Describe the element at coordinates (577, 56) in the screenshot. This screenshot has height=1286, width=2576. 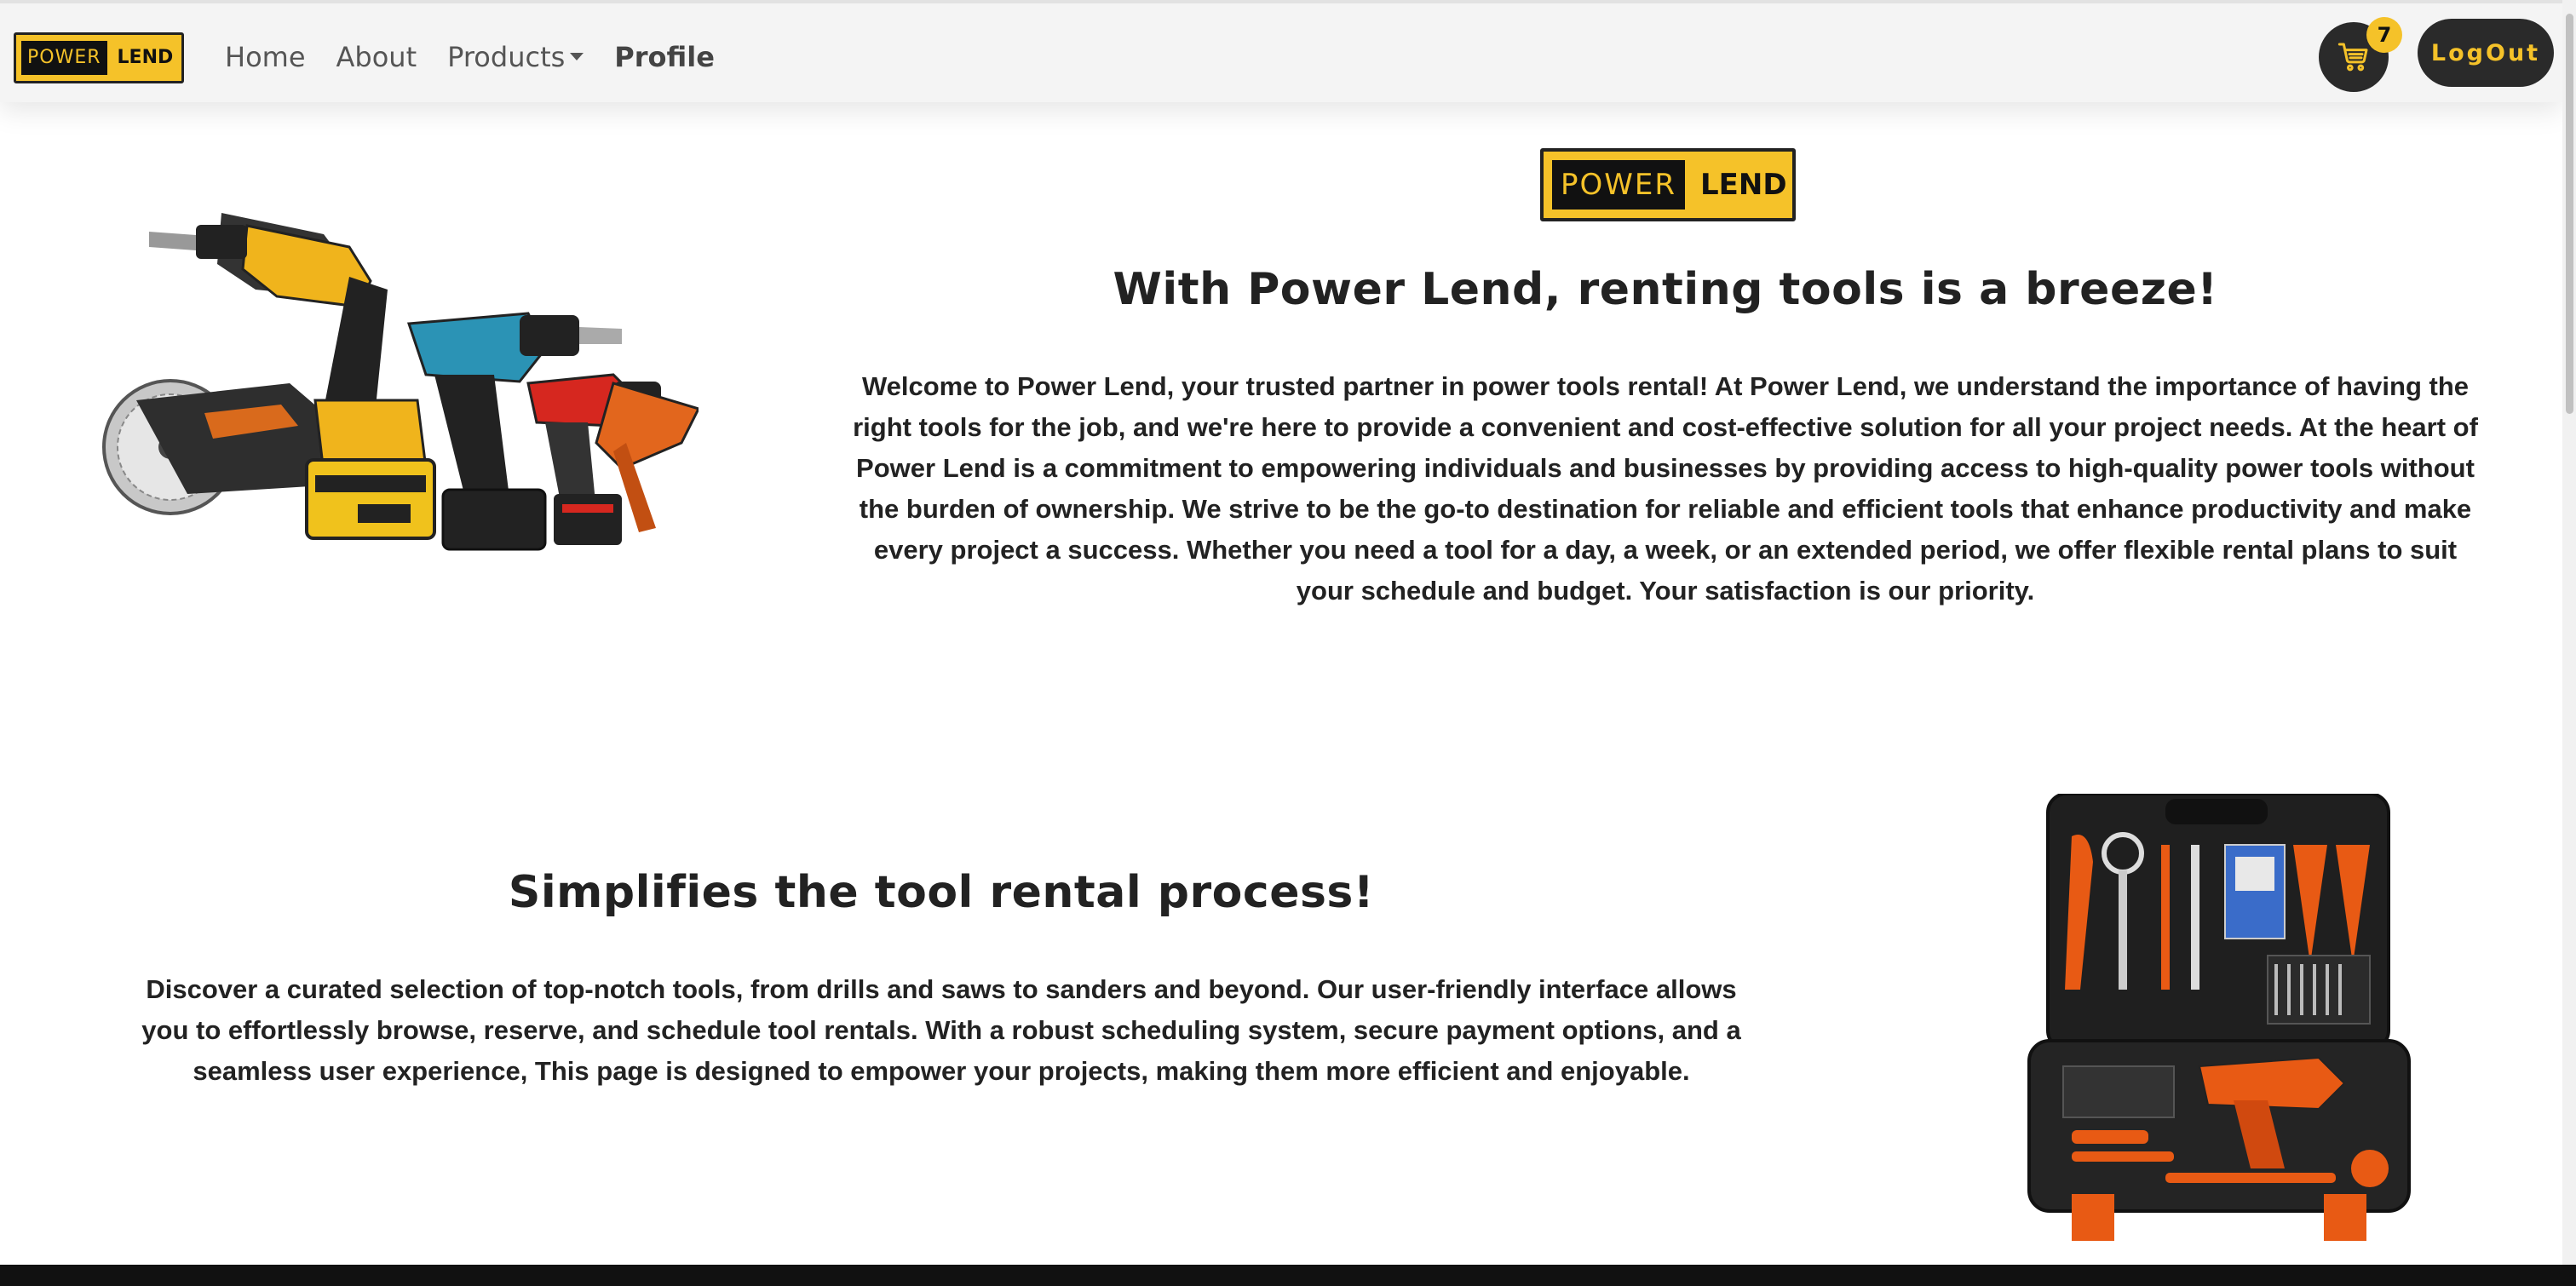
I see `chevron-down-icon` at that location.